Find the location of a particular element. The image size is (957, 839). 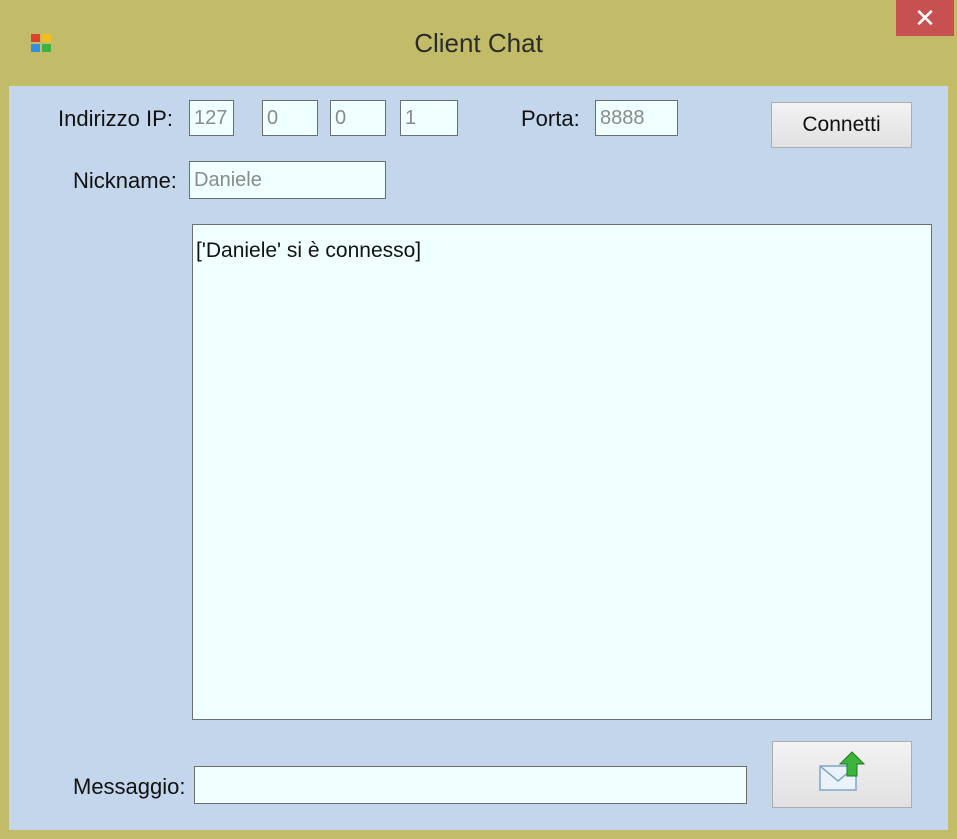

port-input is located at coordinates (636, 118).